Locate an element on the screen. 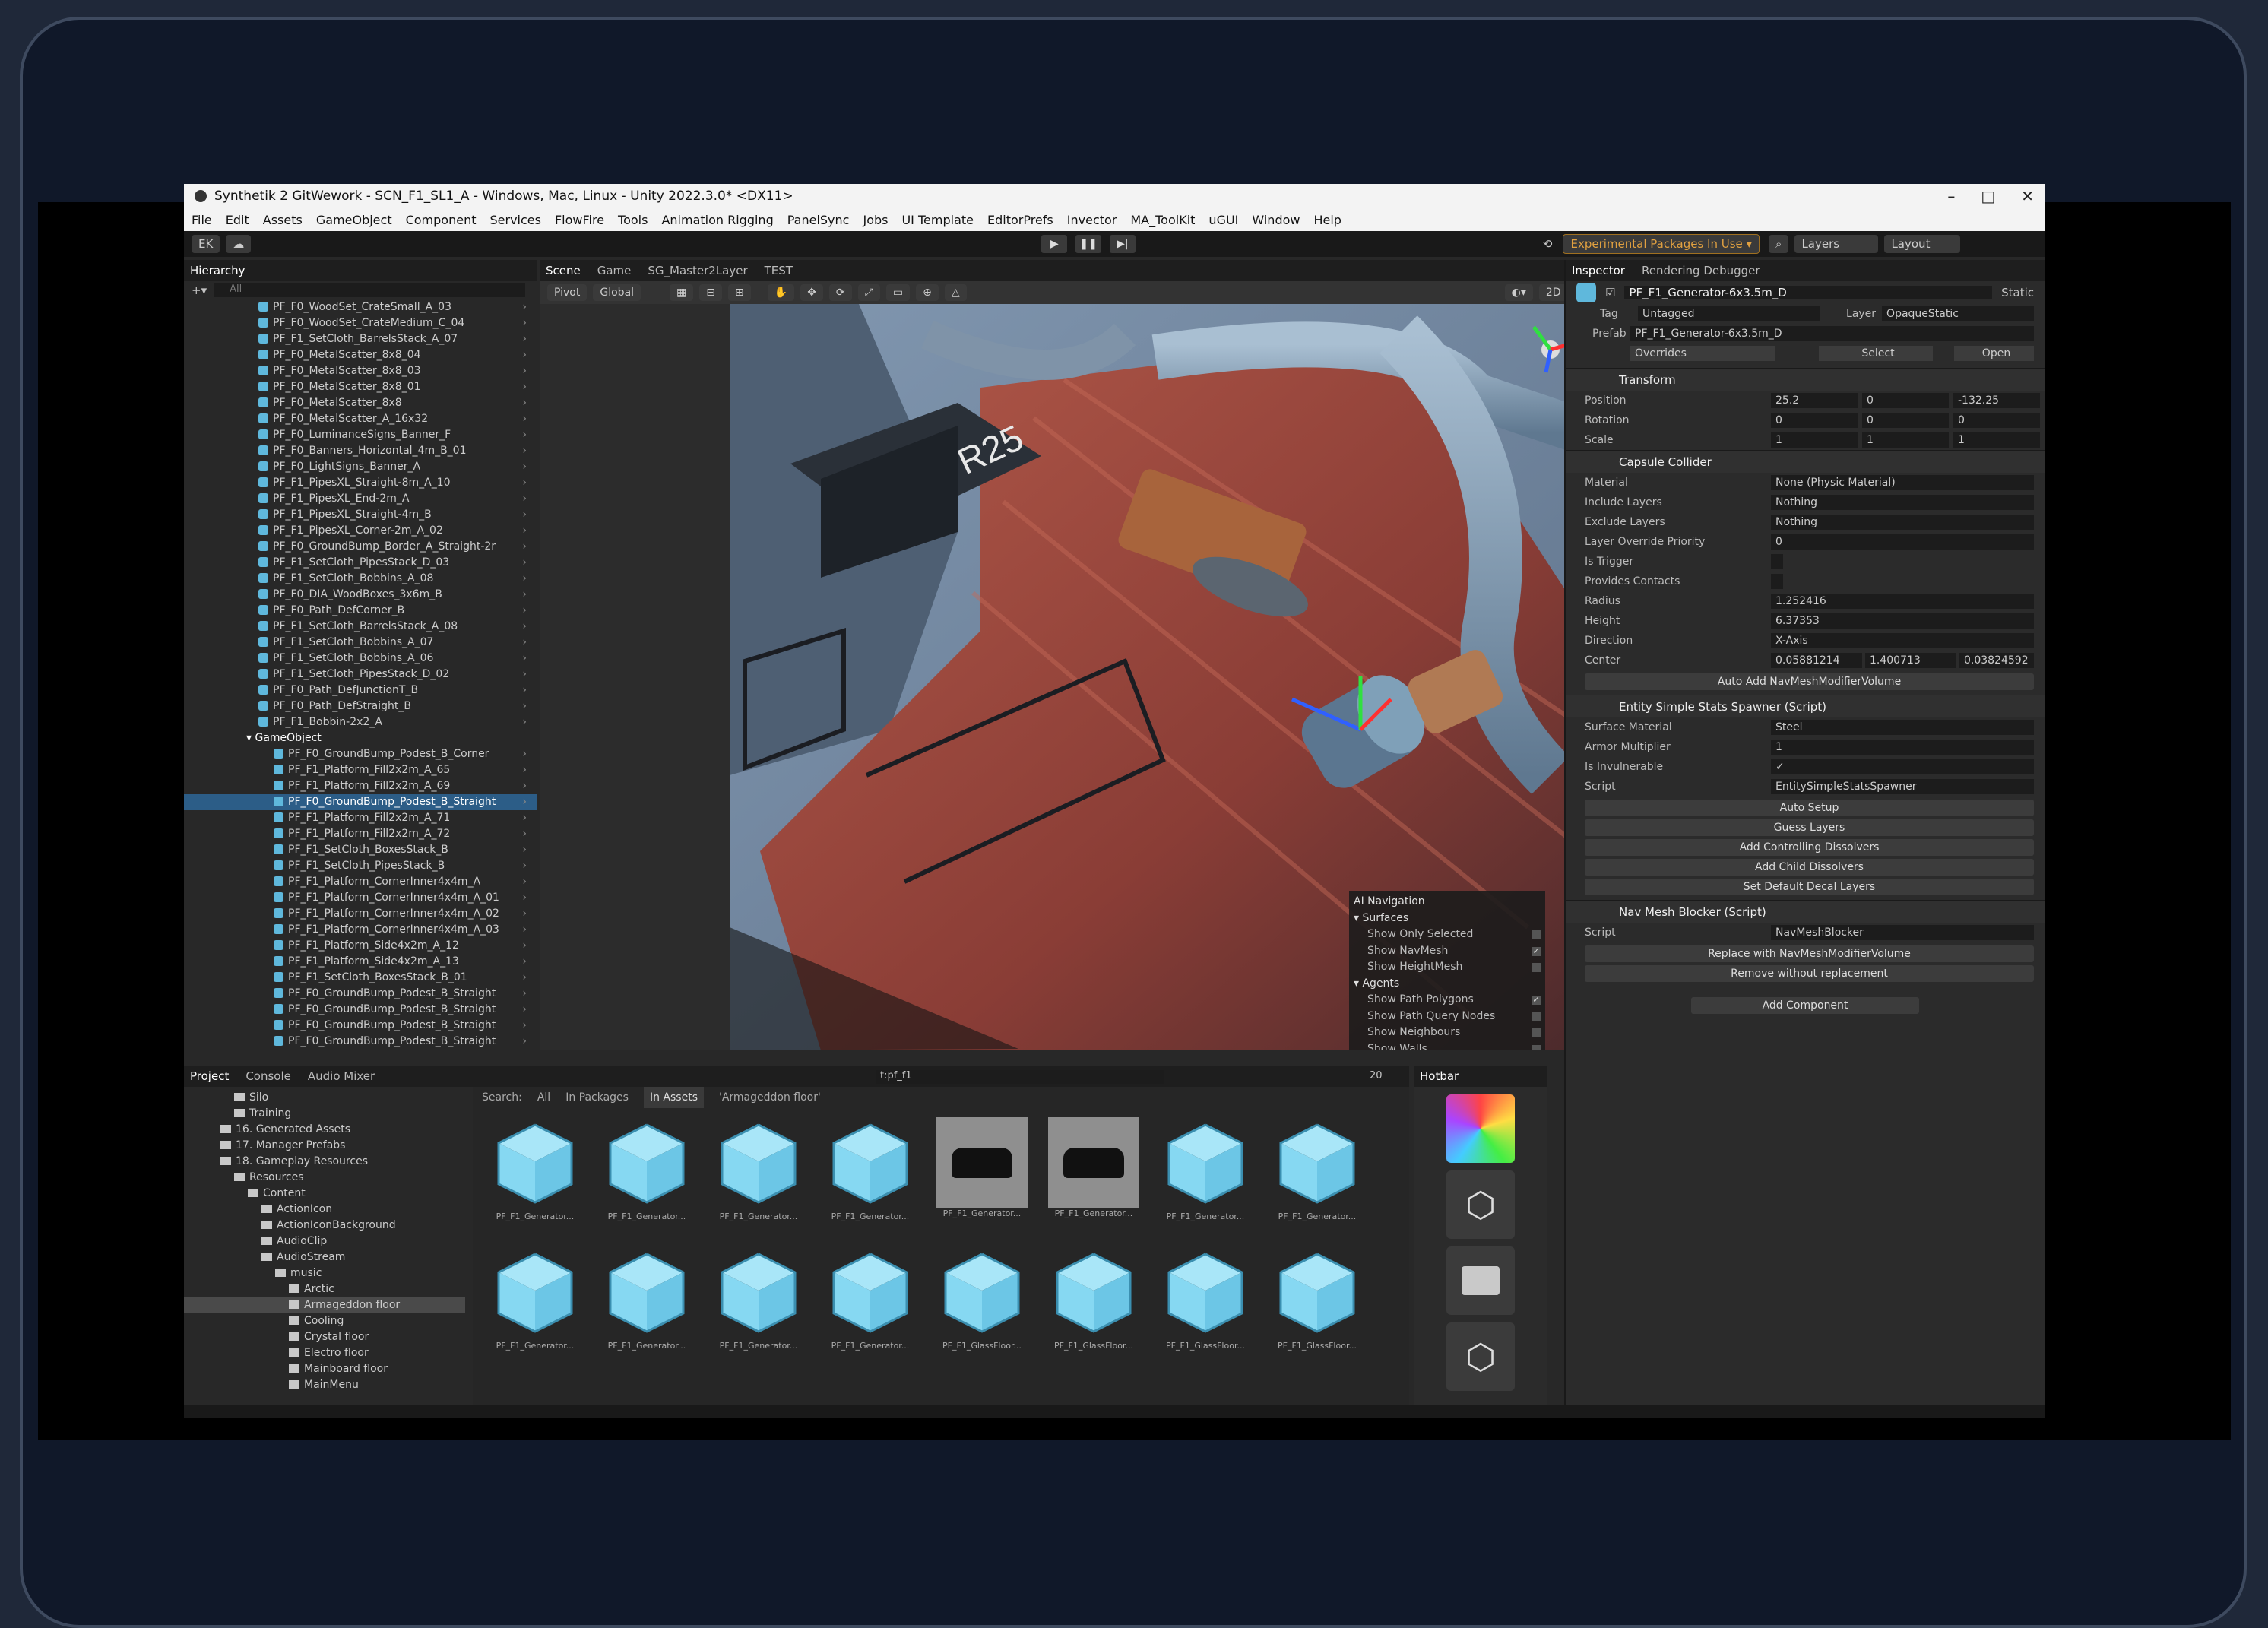 This screenshot has width=2268, height=1628. snap-icon: ⊟ is located at coordinates (711, 292).